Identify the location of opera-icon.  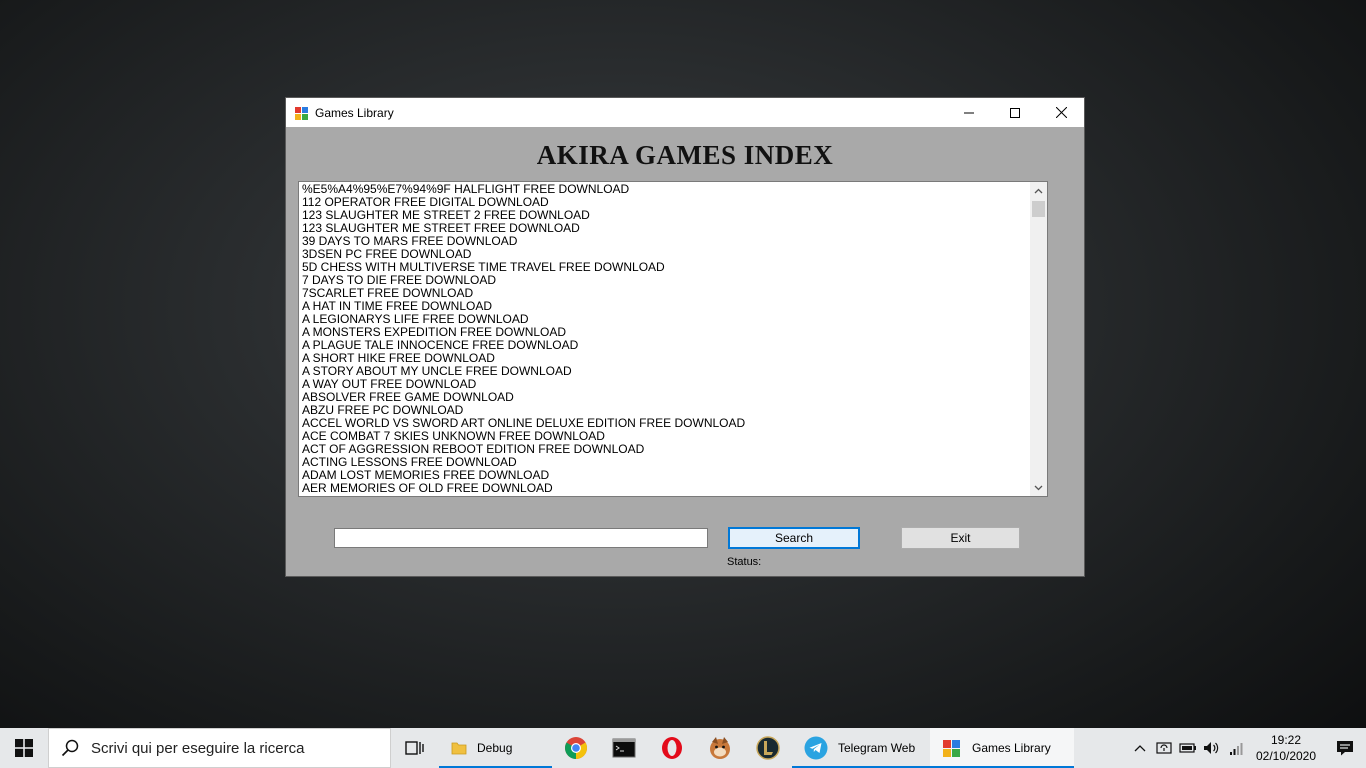
(672, 748).